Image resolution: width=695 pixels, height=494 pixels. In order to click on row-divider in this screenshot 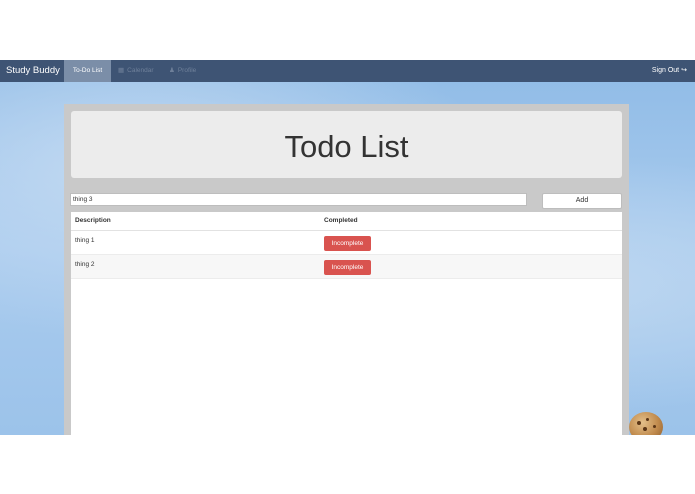, I will do `click(346, 278)`.